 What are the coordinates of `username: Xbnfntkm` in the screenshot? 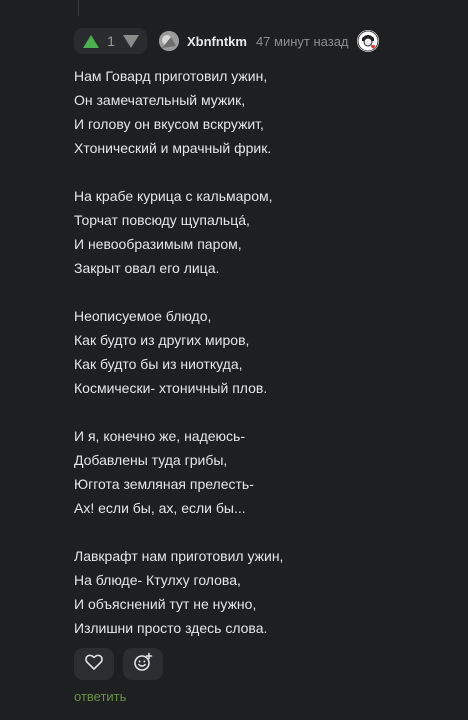 It's located at (217, 41).